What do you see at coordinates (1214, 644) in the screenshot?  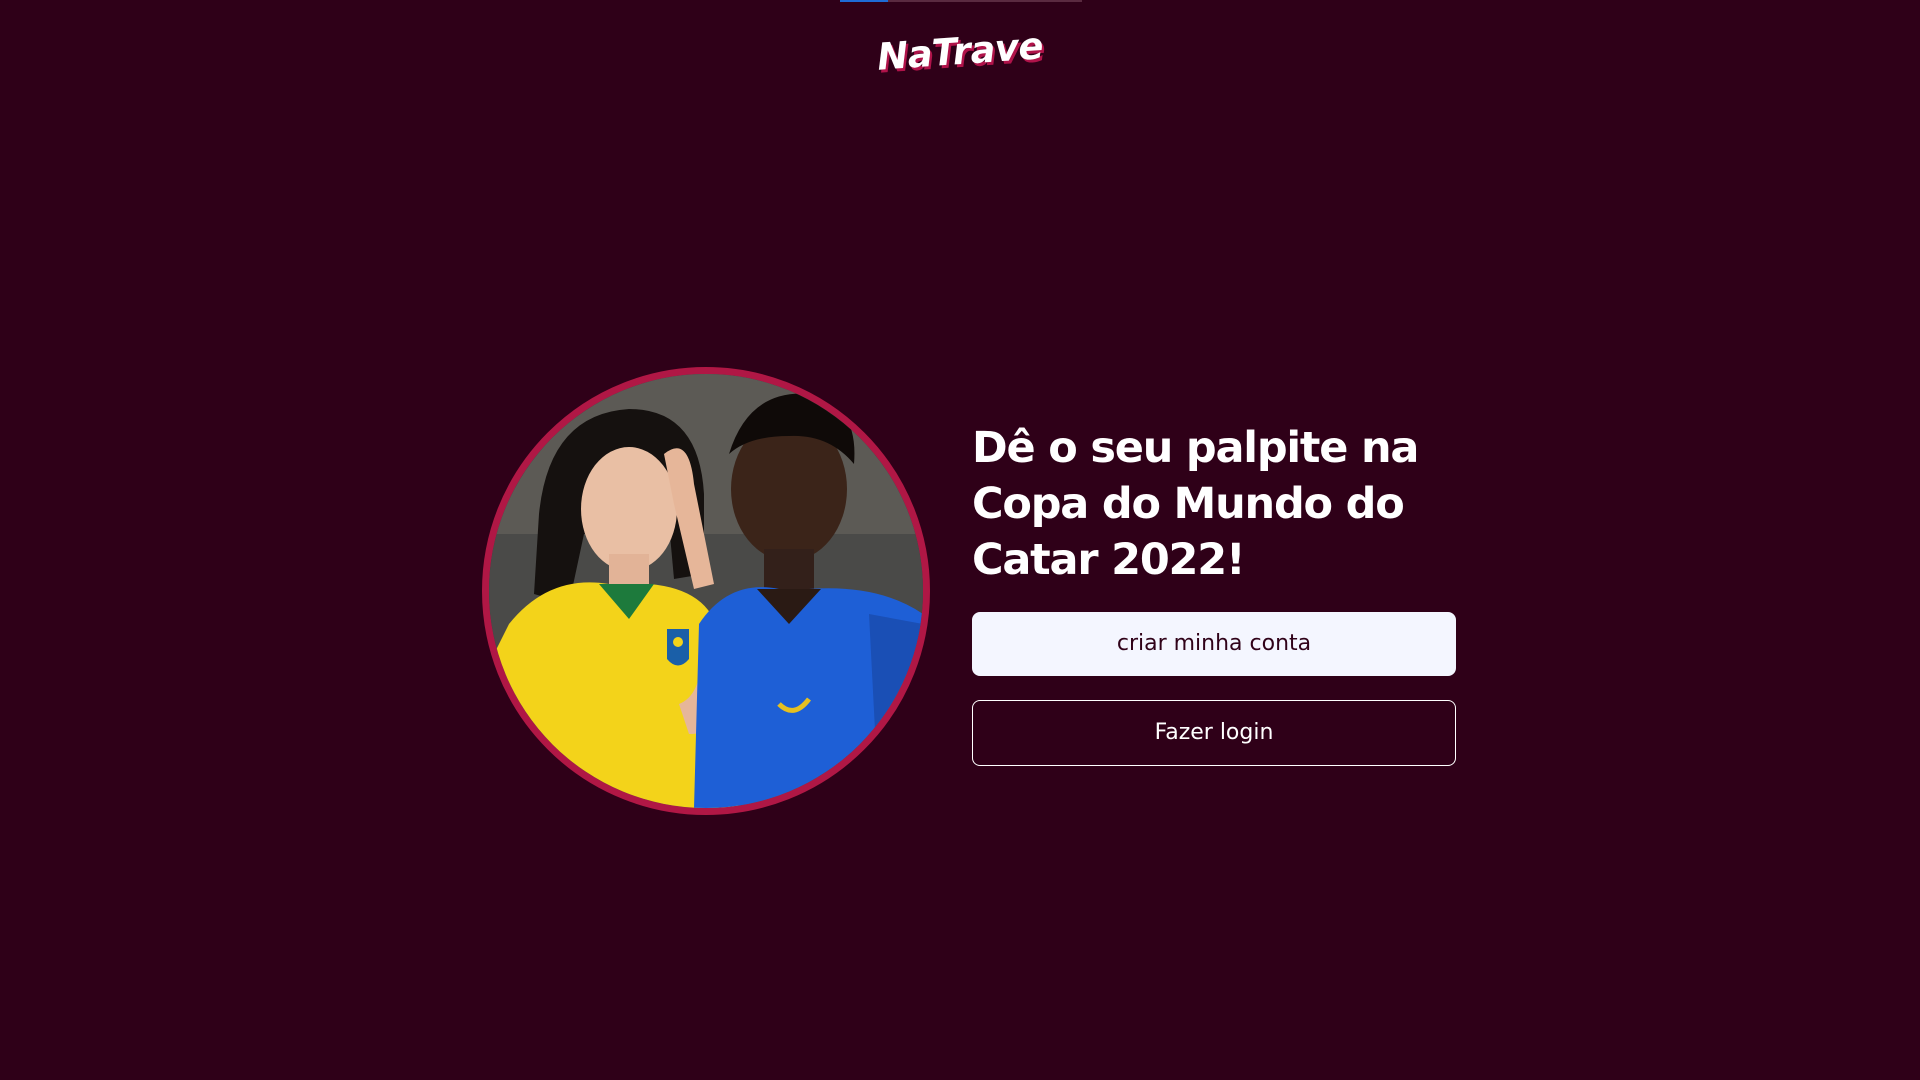 I see `create-account-button: criar minha conta` at bounding box center [1214, 644].